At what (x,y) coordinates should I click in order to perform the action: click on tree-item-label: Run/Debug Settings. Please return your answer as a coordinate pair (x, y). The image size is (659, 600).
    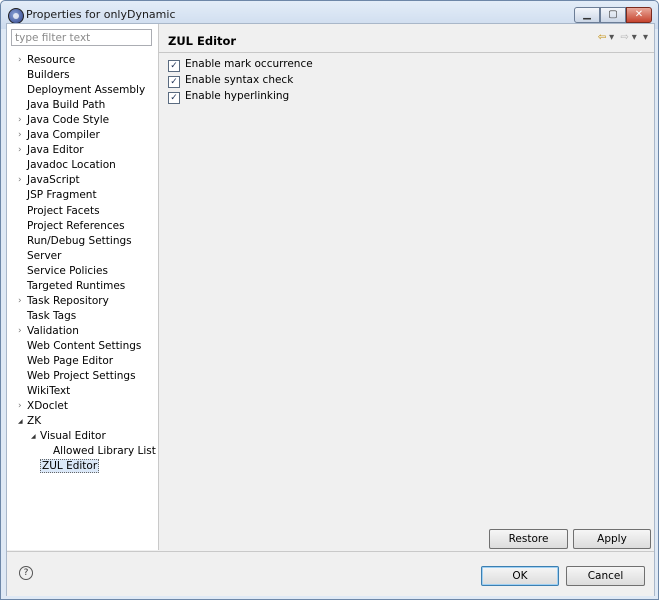
    Looking at the image, I should click on (79, 240).